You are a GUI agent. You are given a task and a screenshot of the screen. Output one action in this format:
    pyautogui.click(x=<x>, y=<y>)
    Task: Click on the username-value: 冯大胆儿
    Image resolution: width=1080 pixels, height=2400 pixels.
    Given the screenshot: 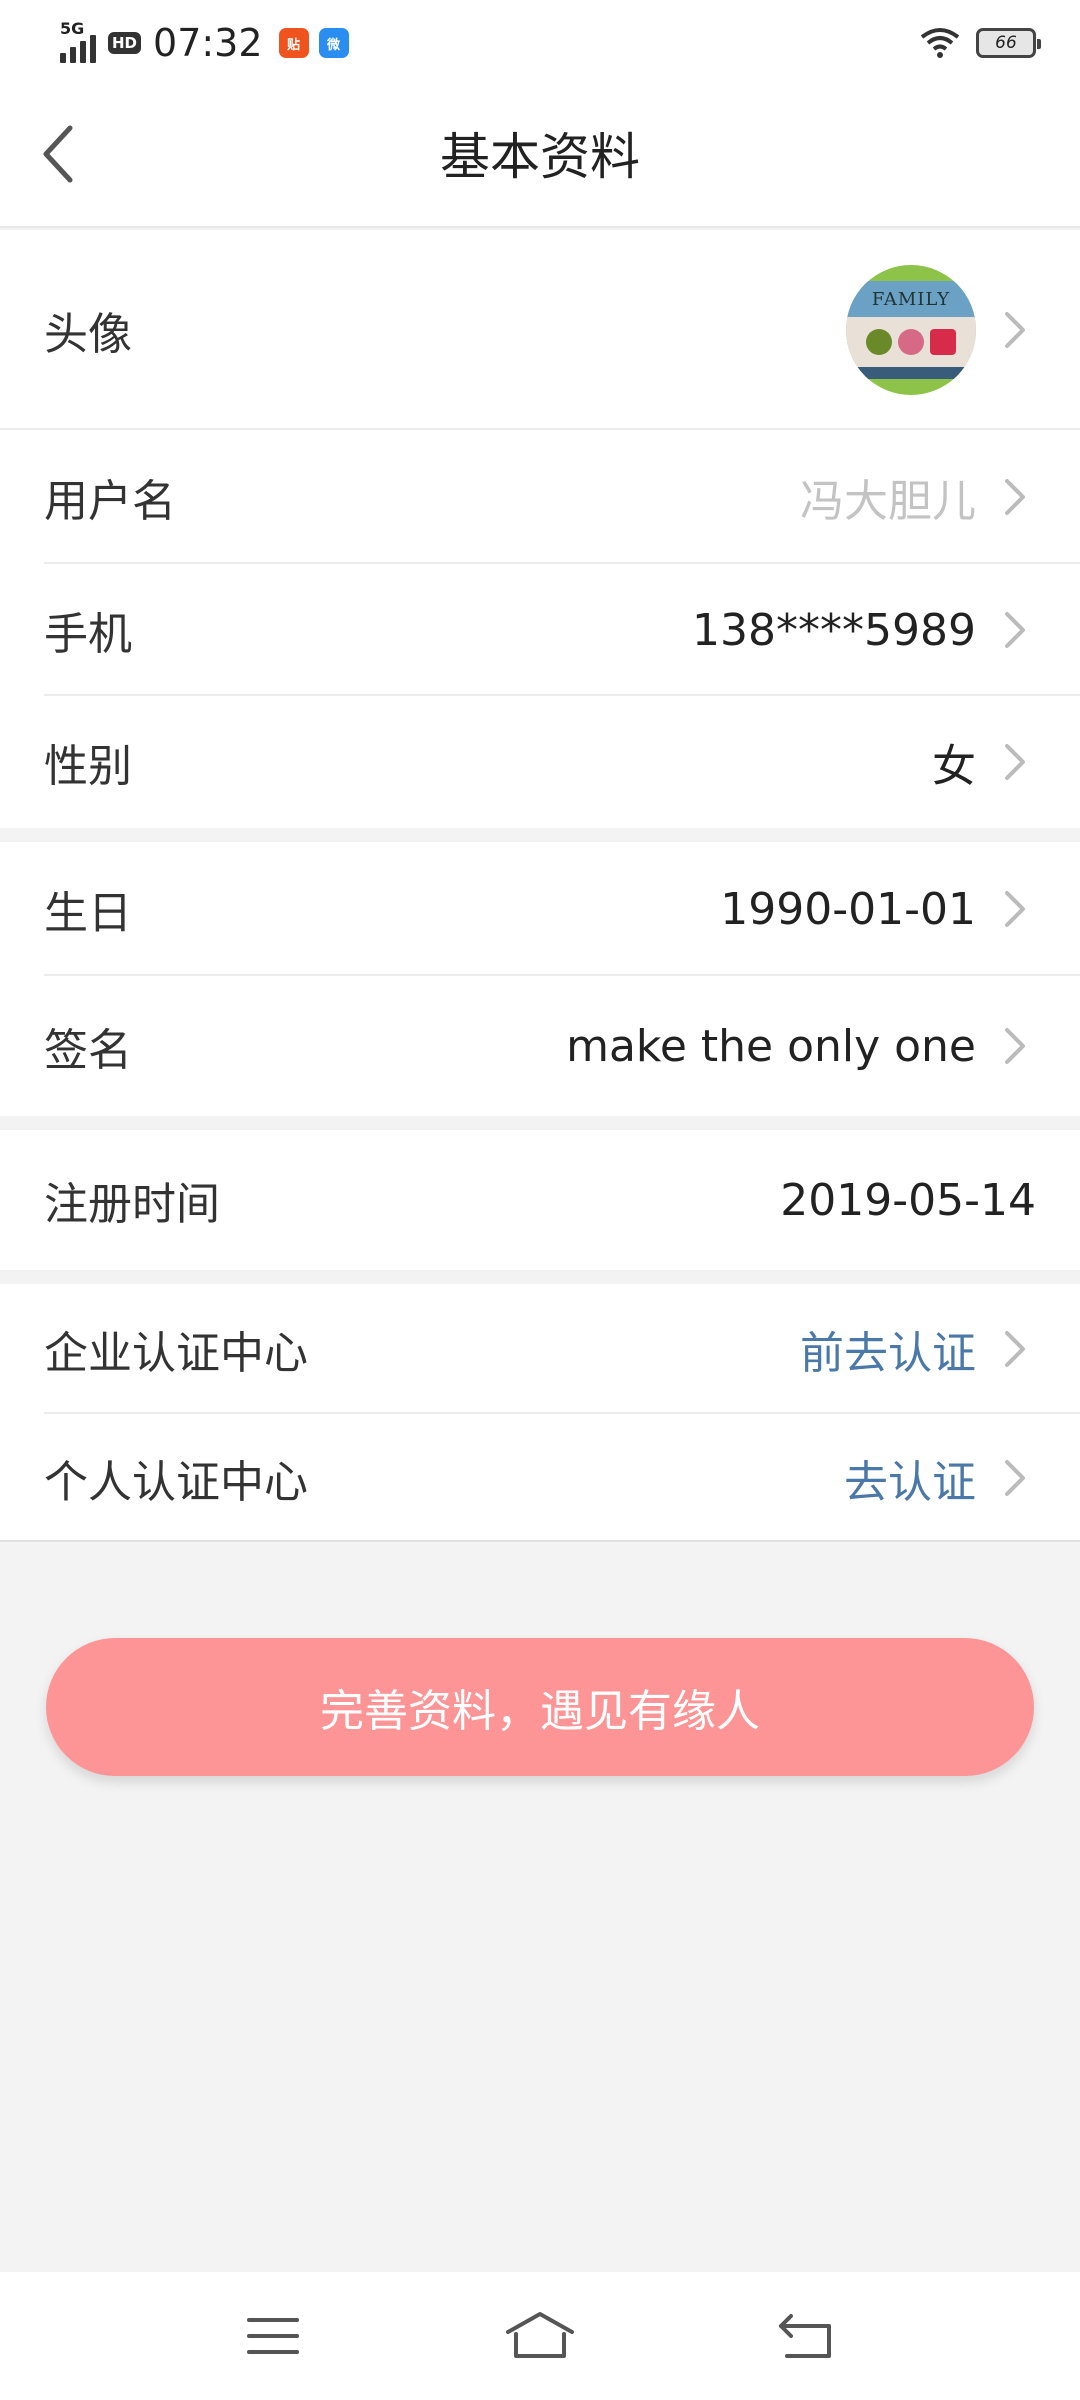 What is the action you would take?
    pyautogui.click(x=888, y=501)
    